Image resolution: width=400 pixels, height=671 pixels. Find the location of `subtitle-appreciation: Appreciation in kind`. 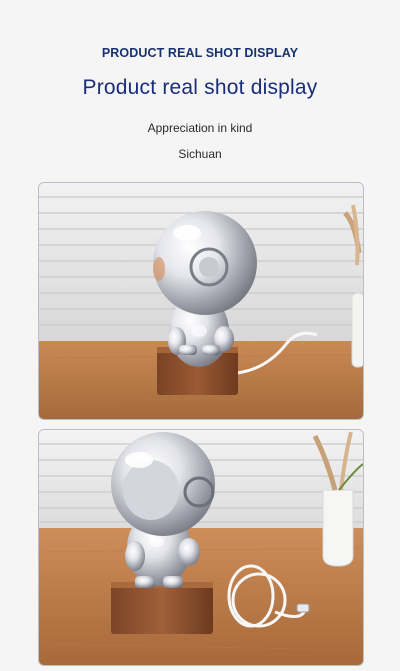

subtitle-appreciation: Appreciation in kind is located at coordinates (200, 128).